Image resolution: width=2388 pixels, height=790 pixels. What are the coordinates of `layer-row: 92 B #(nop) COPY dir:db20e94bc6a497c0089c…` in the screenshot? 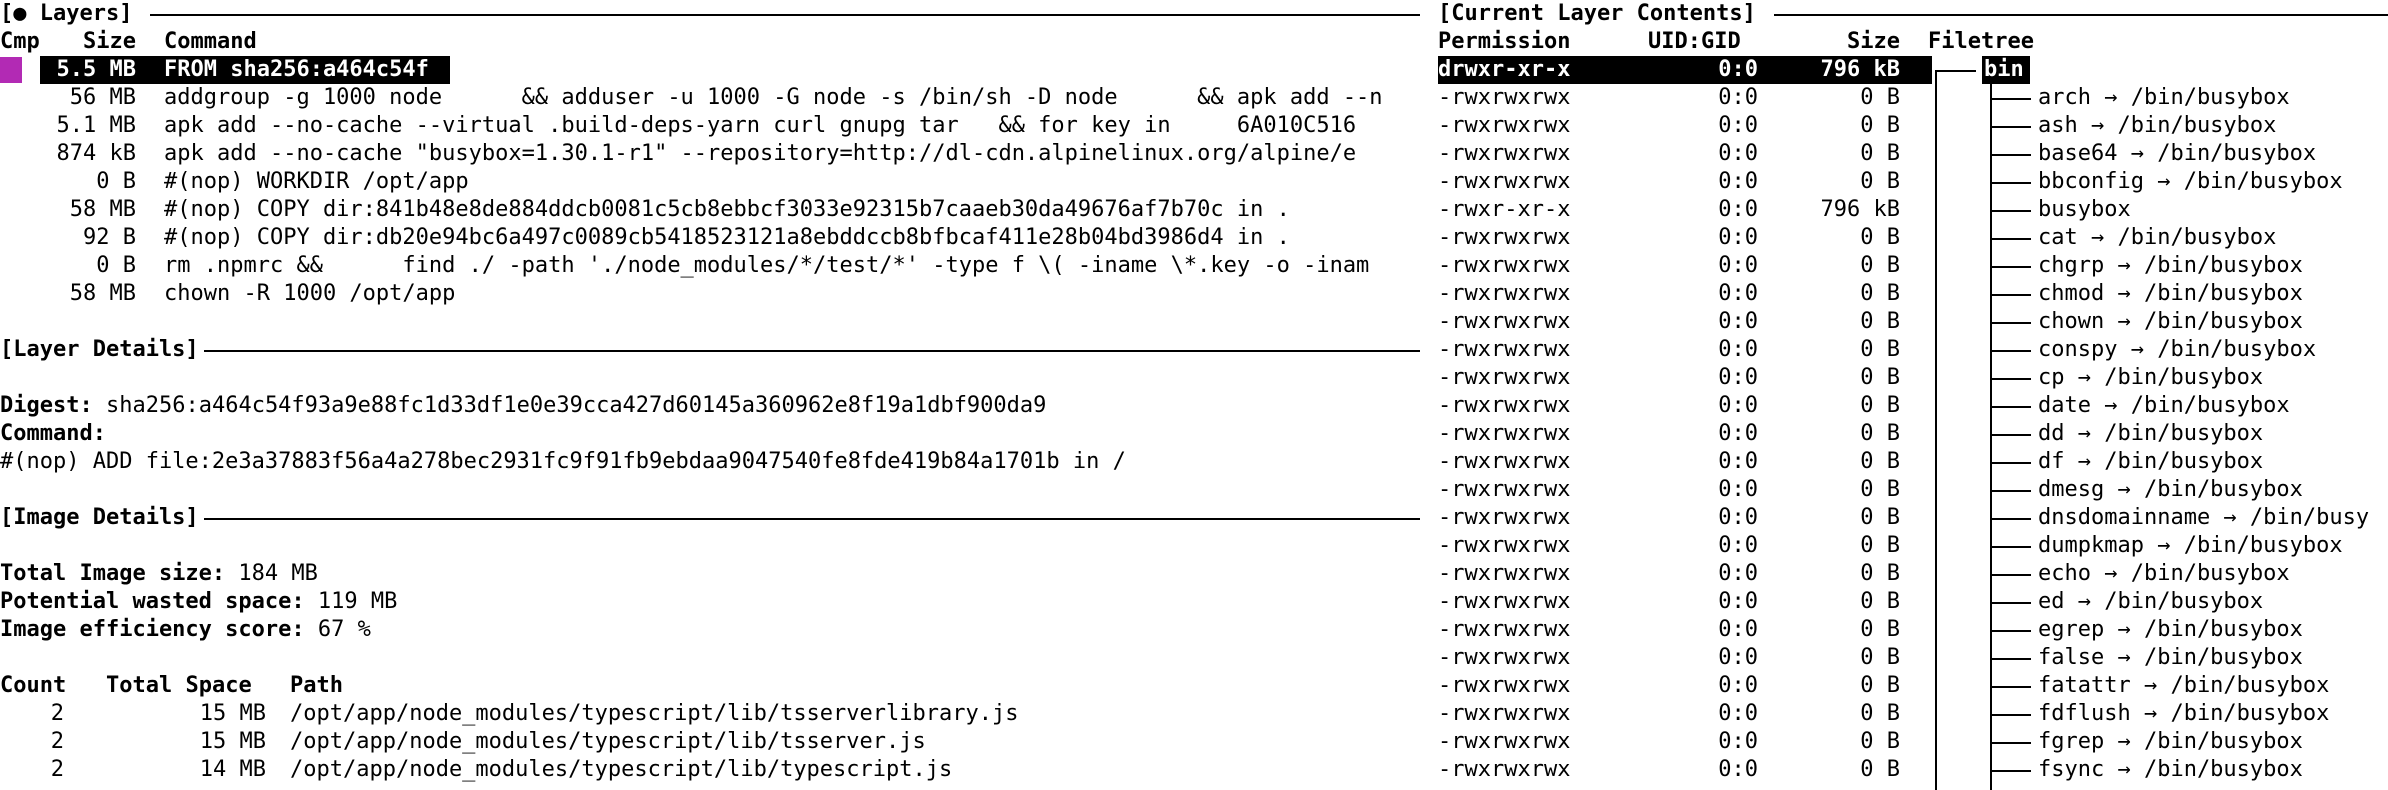 It's located at (715, 238).